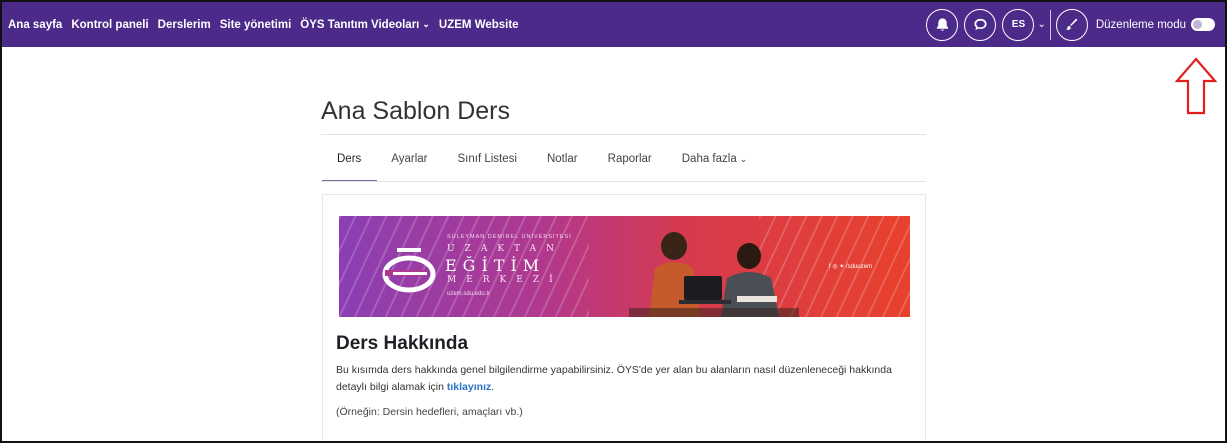 Image resolution: width=1227 pixels, height=443 pixels. I want to click on edit-mode-toggle, so click(1203, 24).